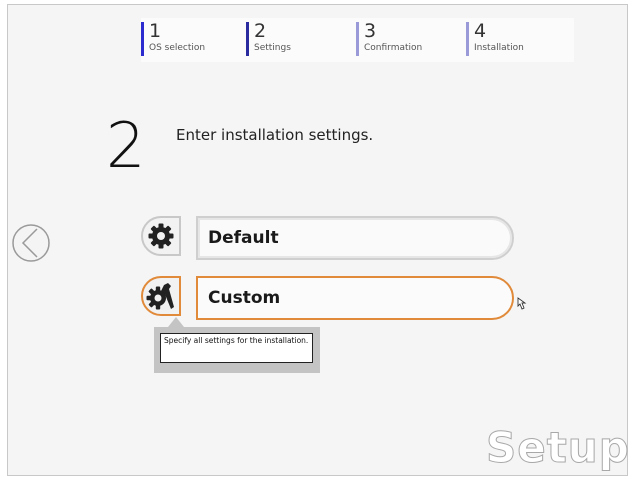  I want to click on step-number: 3, so click(370, 31).